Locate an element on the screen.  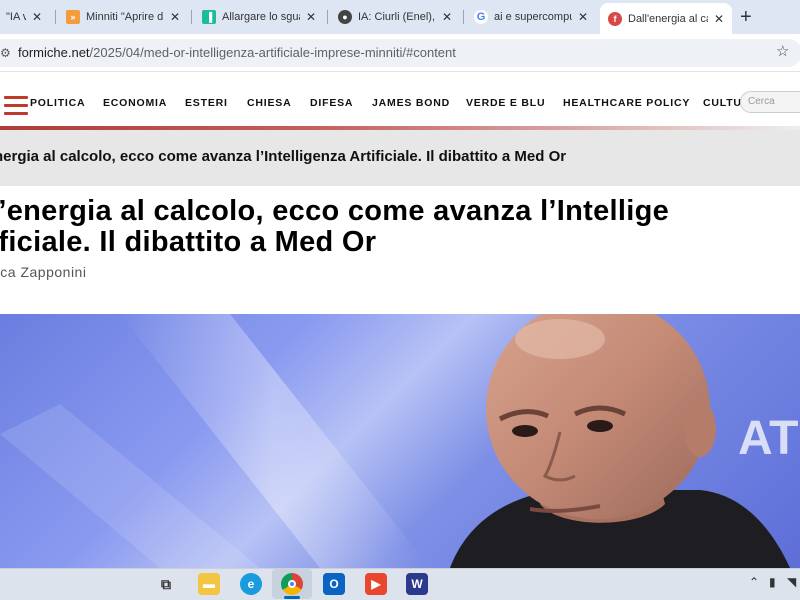
site-icon: ● is located at coordinates (345, 17).